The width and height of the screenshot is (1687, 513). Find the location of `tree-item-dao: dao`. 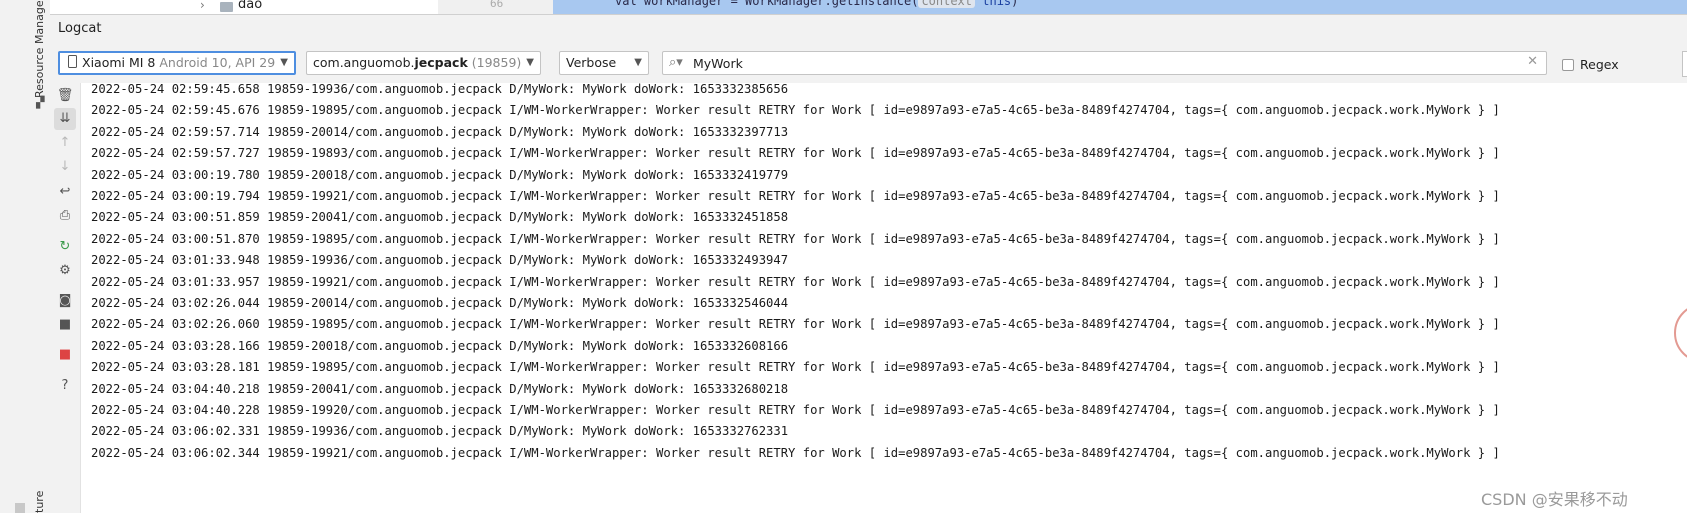

tree-item-dao: dao is located at coordinates (250, 6).